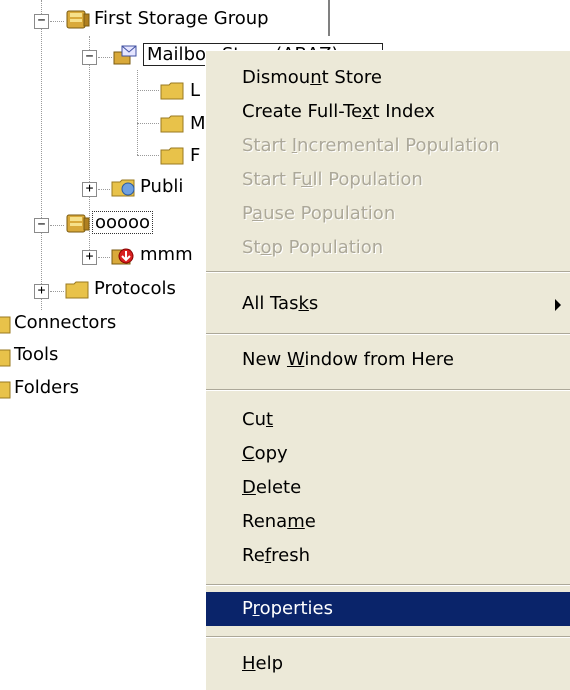 Image resolution: width=570 pixels, height=690 pixels. What do you see at coordinates (558, 305) in the screenshot?
I see `submenu-arrow-icon` at bounding box center [558, 305].